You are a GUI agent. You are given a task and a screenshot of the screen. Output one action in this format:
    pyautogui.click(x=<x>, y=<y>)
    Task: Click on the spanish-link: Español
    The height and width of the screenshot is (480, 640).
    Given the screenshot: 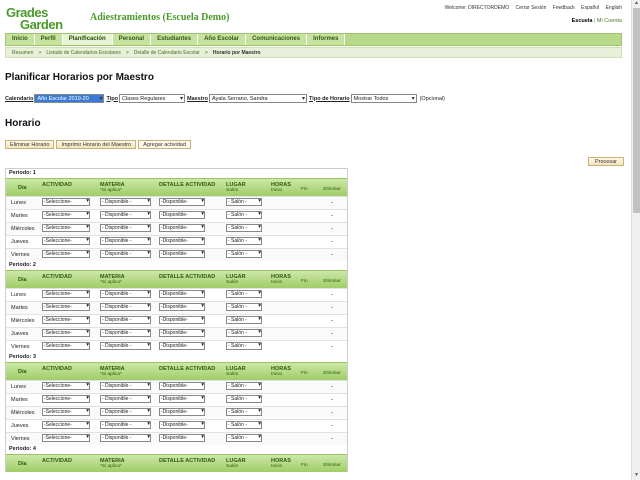 What is the action you would take?
    pyautogui.click(x=590, y=8)
    